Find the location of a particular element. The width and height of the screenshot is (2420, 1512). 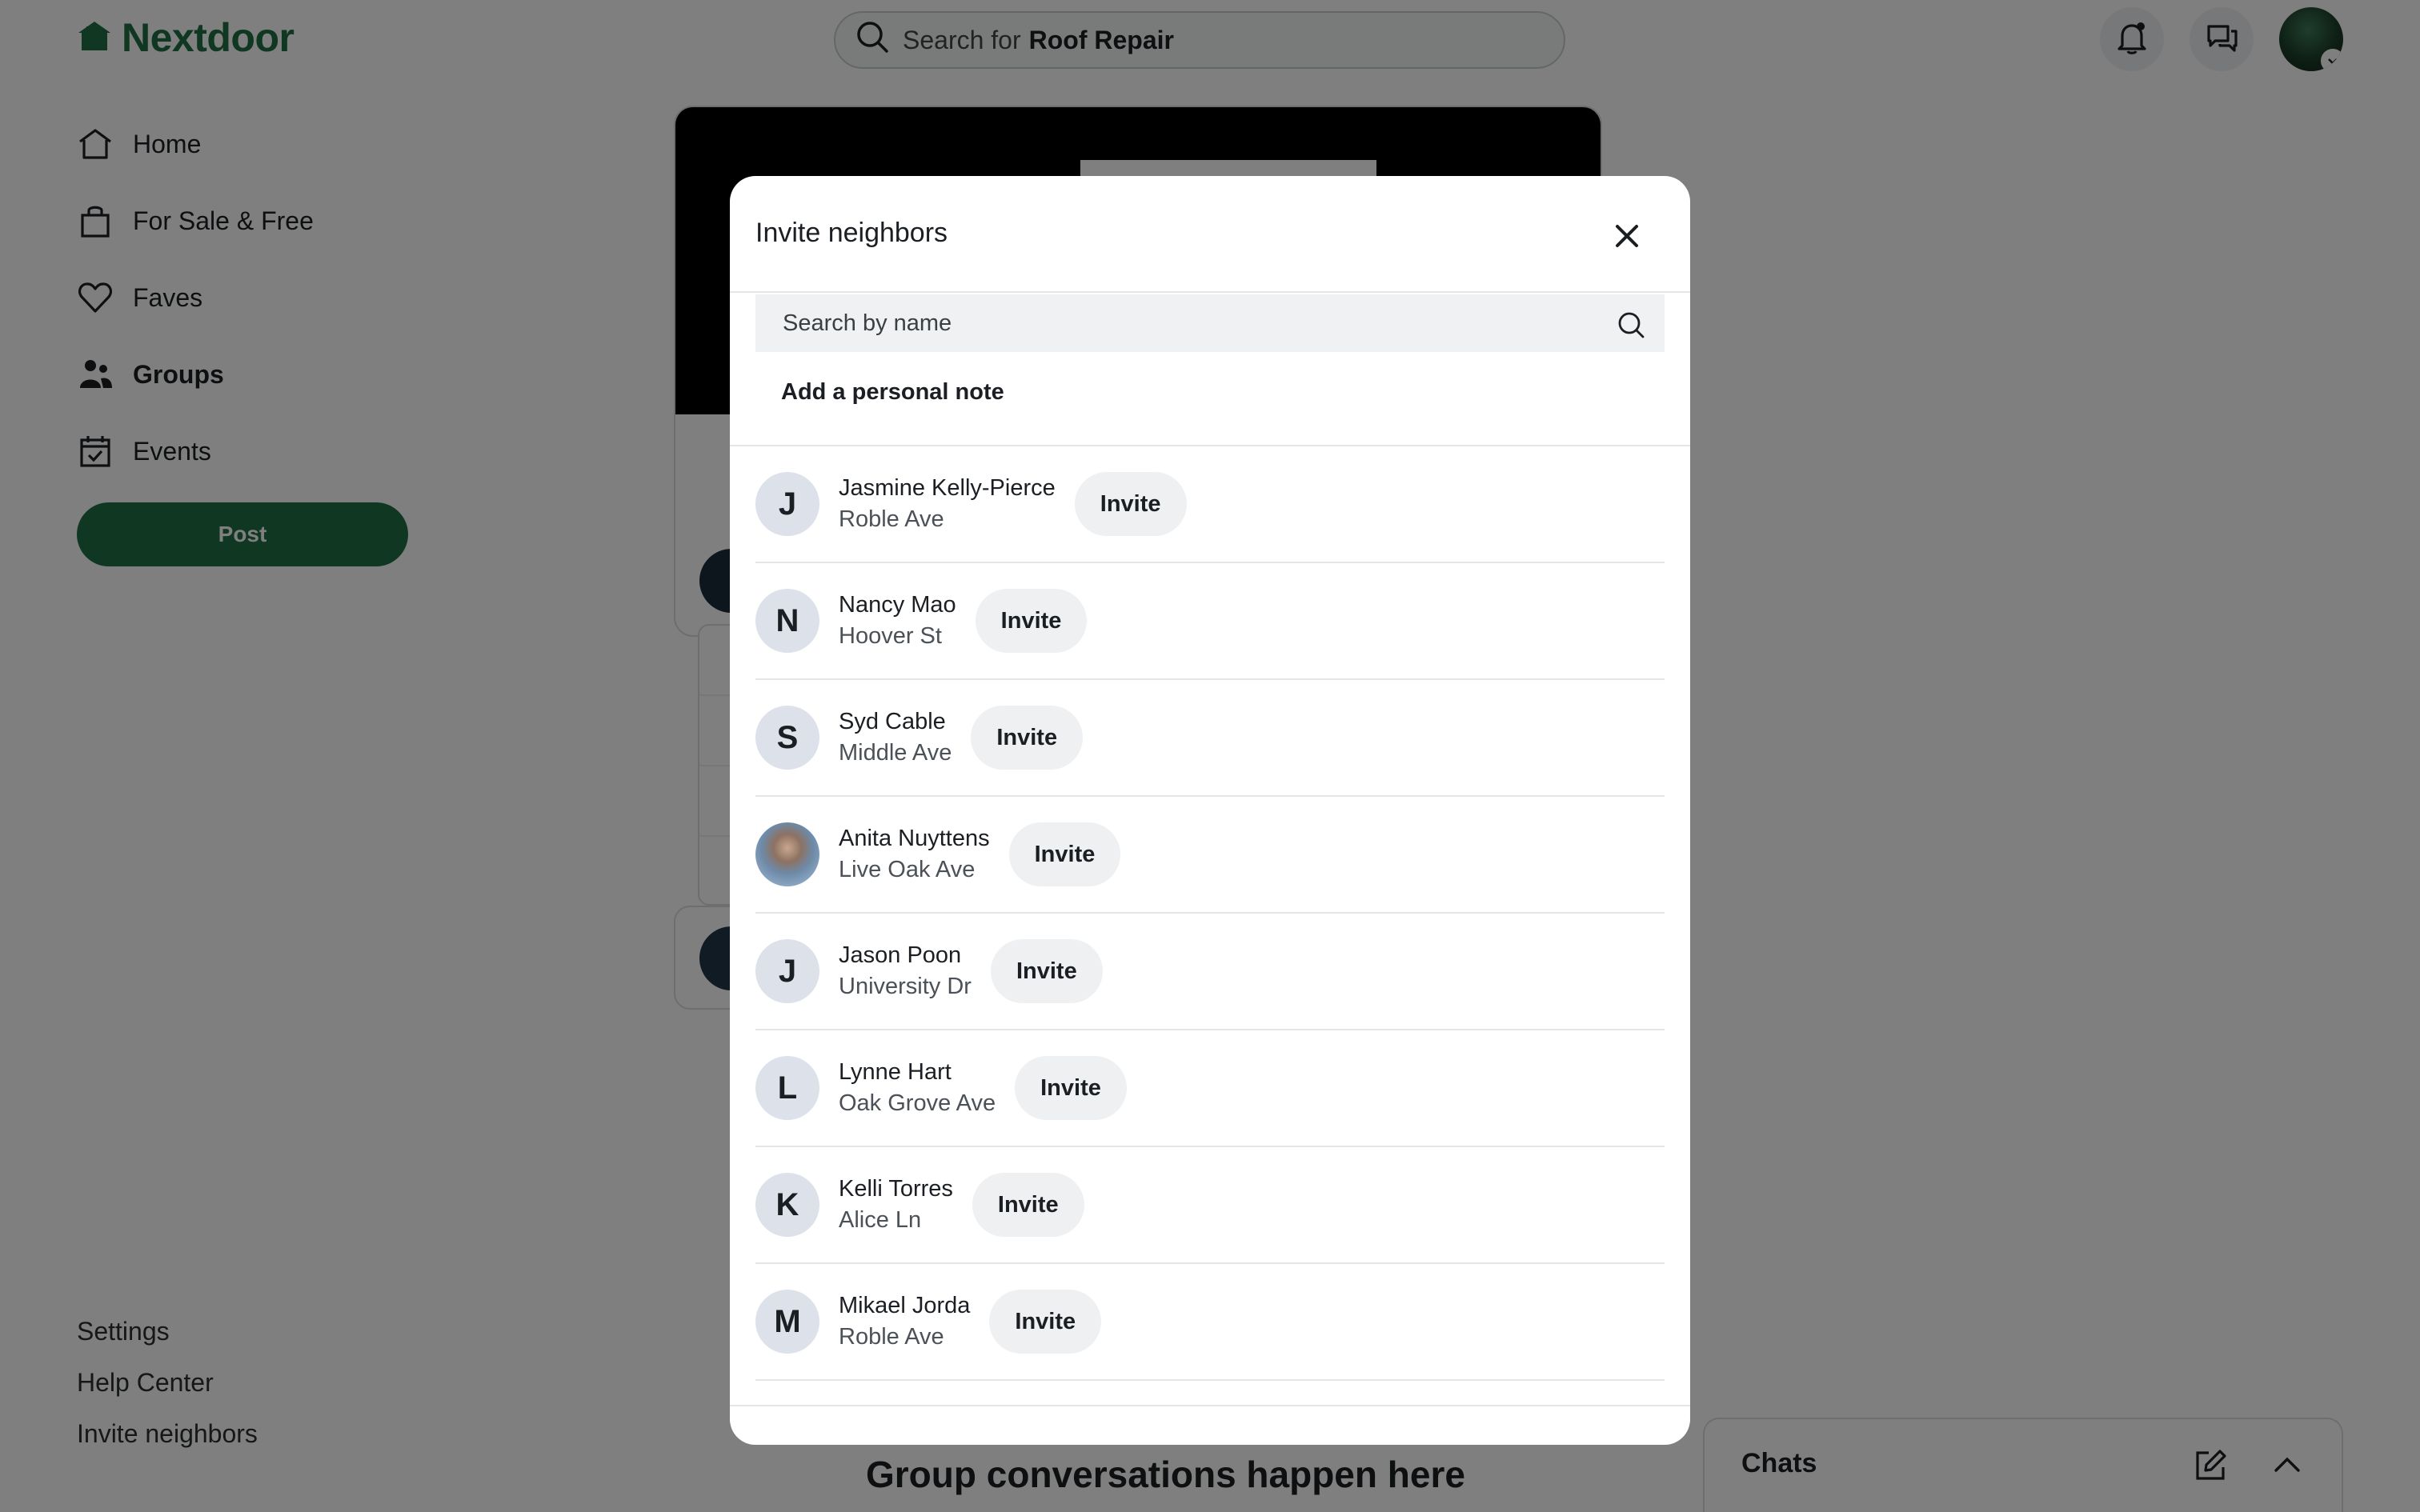

neighbor-name: Jasmine Kelly-Pierce is located at coordinates (947, 488).